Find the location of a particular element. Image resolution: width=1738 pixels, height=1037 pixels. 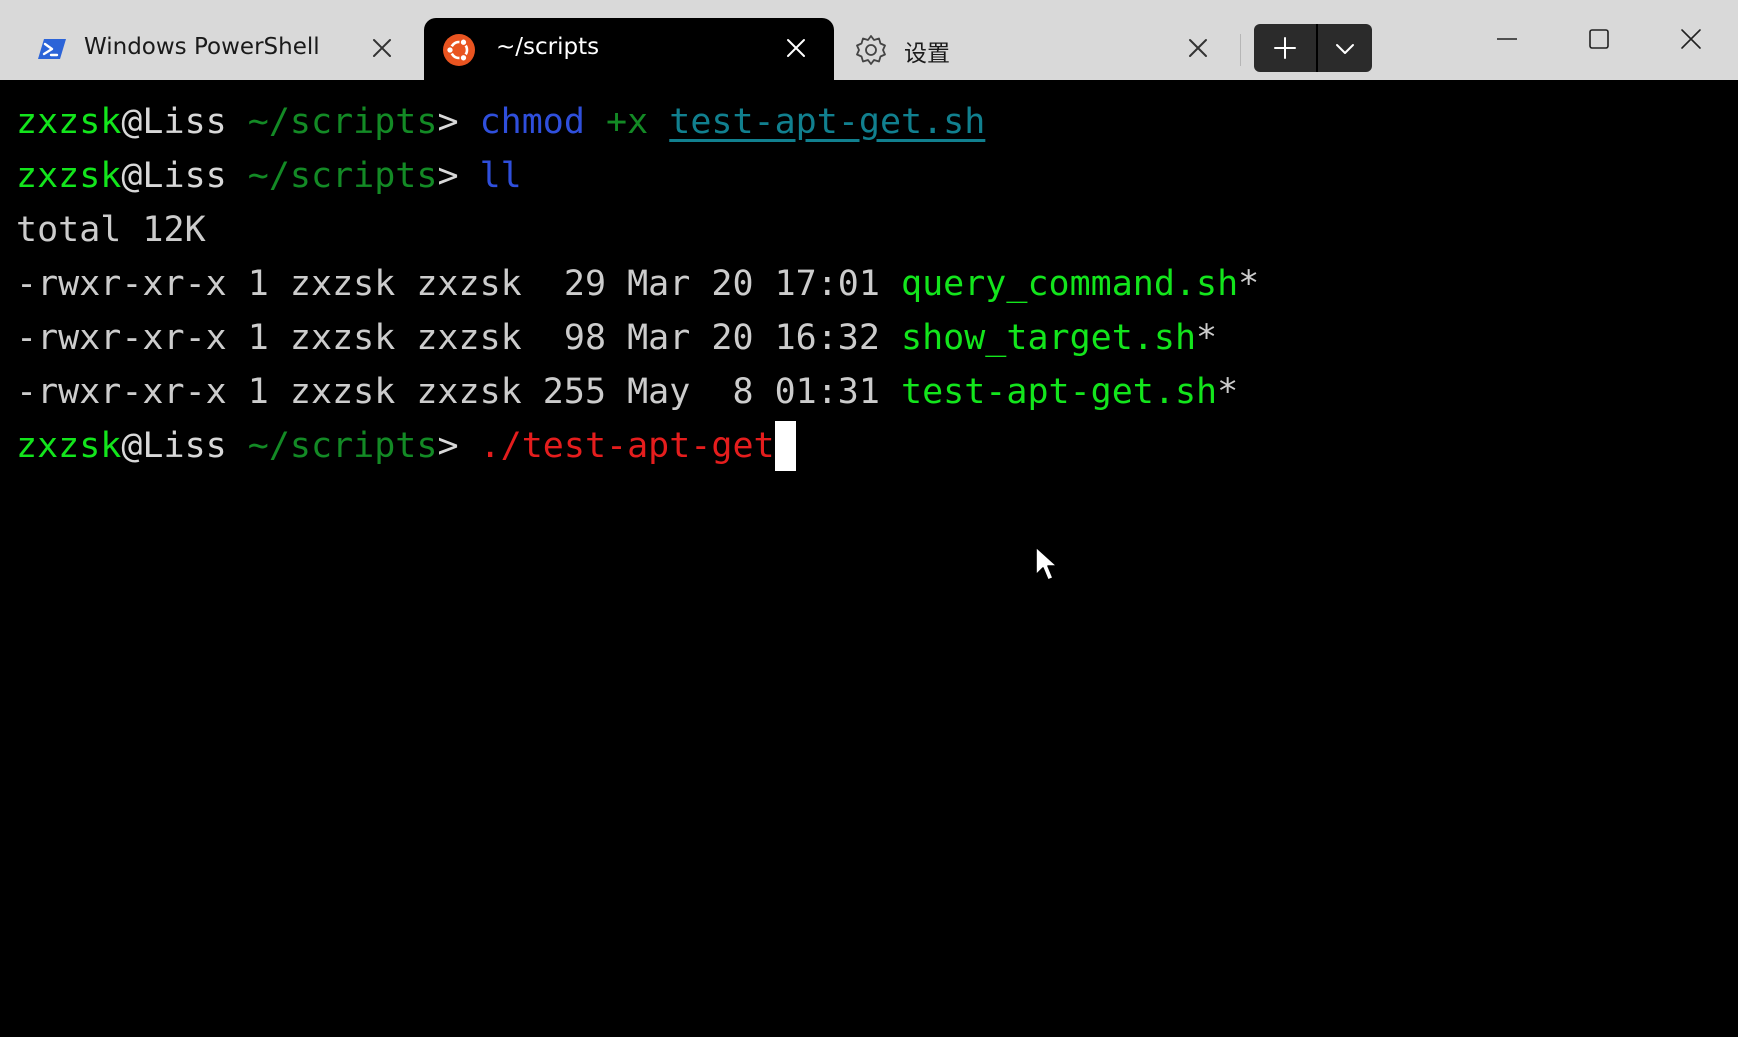

command-input: ./test-apt-get is located at coordinates (627, 446).